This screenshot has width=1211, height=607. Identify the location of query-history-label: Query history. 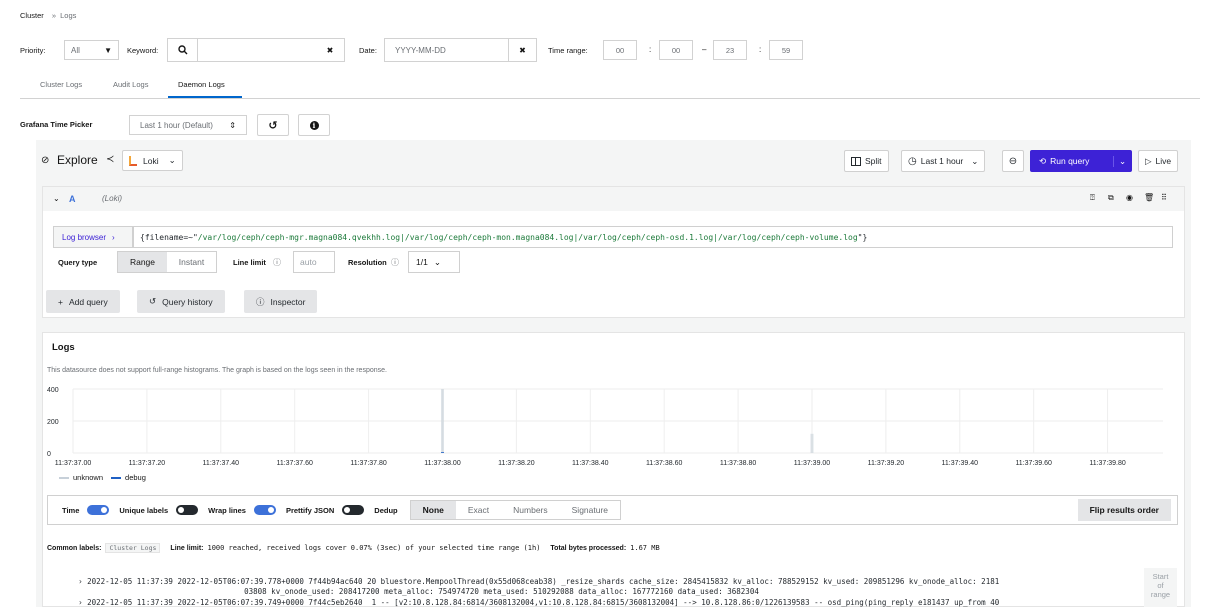
(187, 301).